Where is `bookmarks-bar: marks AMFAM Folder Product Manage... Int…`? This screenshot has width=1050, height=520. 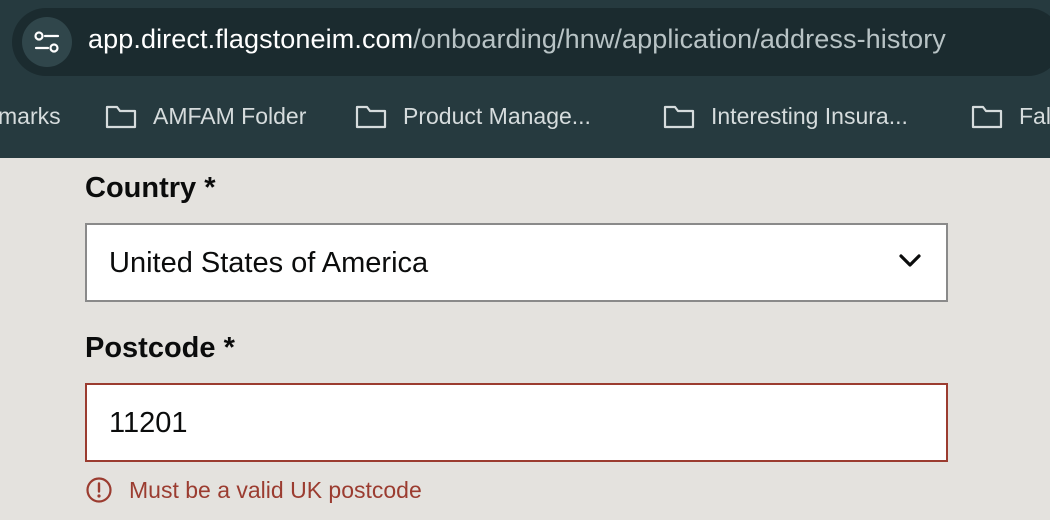 bookmarks-bar: marks AMFAM Folder Product Manage... Int… is located at coordinates (525, 116).